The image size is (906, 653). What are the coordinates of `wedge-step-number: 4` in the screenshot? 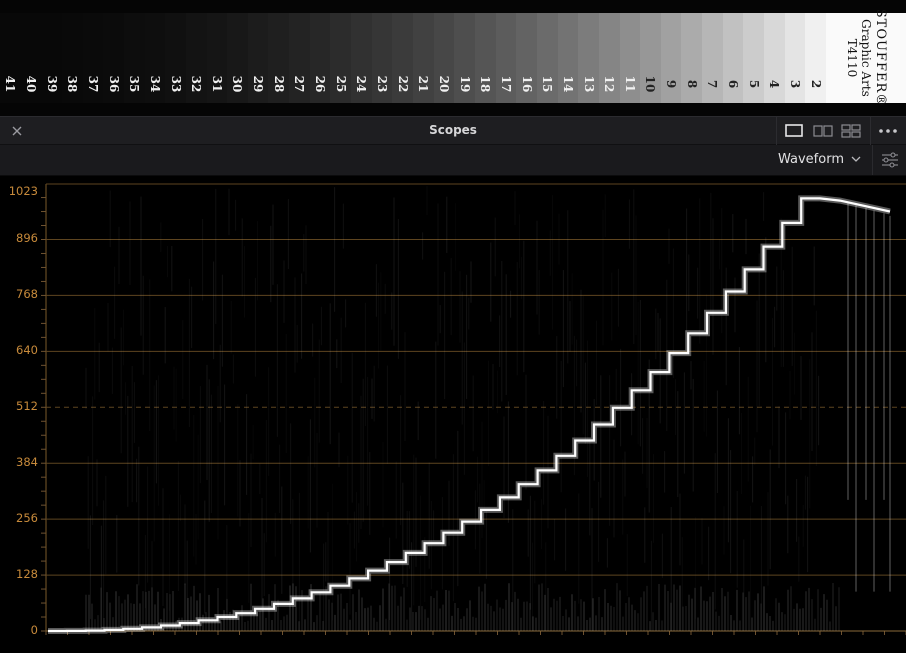 It's located at (774, 84).